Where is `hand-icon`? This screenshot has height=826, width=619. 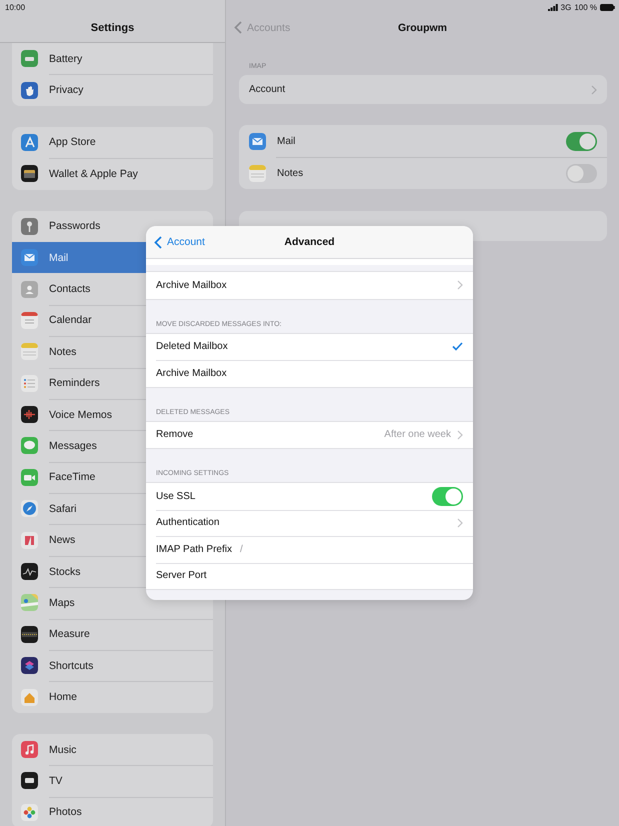
hand-icon is located at coordinates (29, 90).